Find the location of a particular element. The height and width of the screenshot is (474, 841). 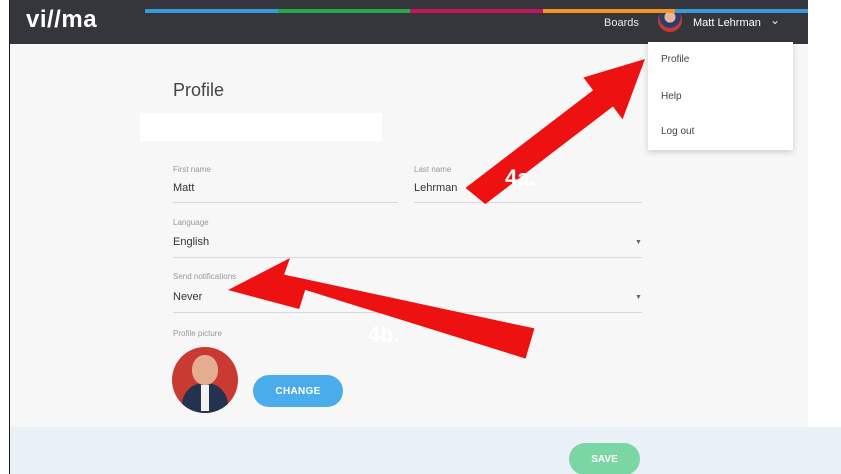

annotation-label-4b: 4b. is located at coordinates (384, 334).